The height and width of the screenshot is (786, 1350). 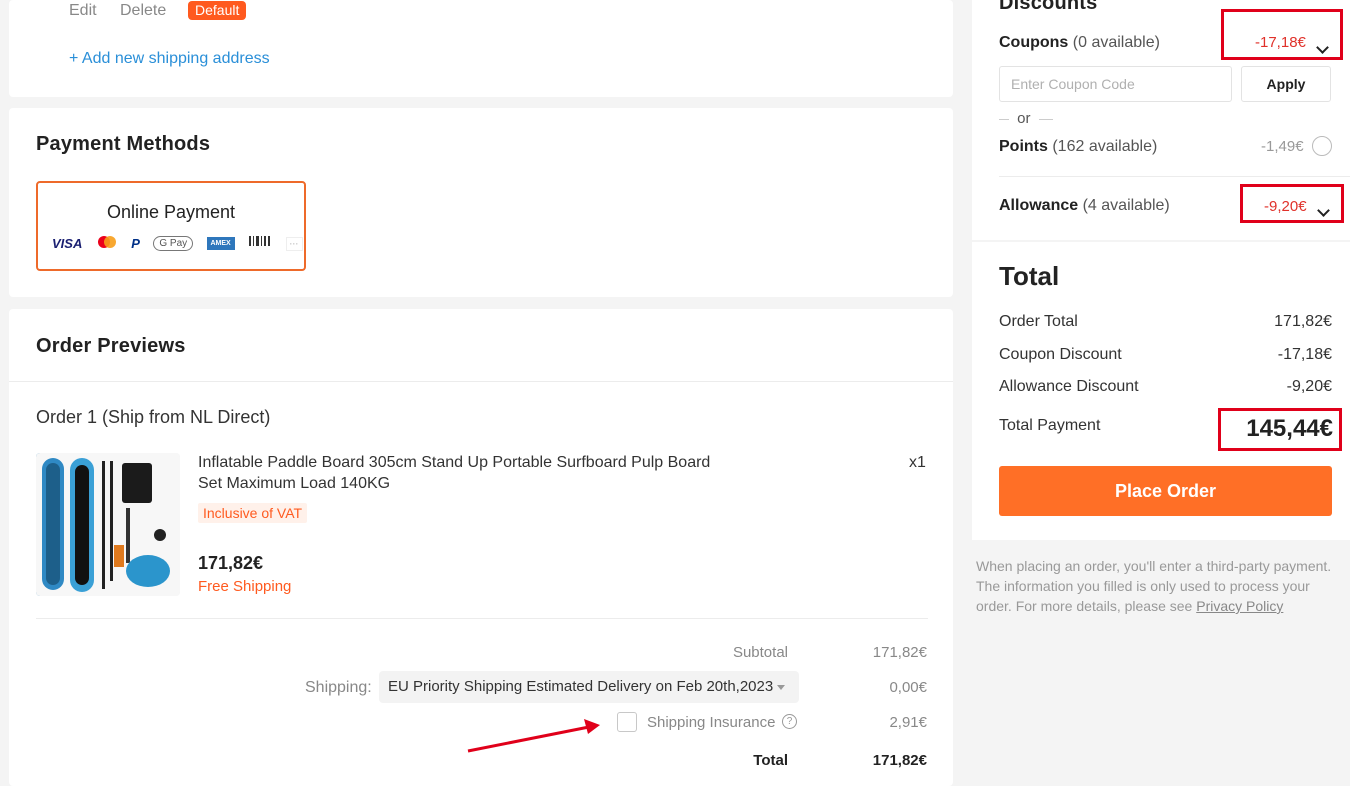 I want to click on or-label: or, so click(x=1024, y=118).